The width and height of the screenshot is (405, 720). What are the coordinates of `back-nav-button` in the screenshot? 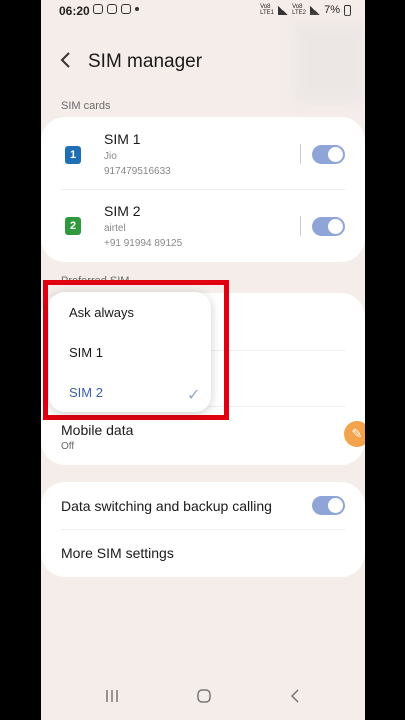 It's located at (295, 698).